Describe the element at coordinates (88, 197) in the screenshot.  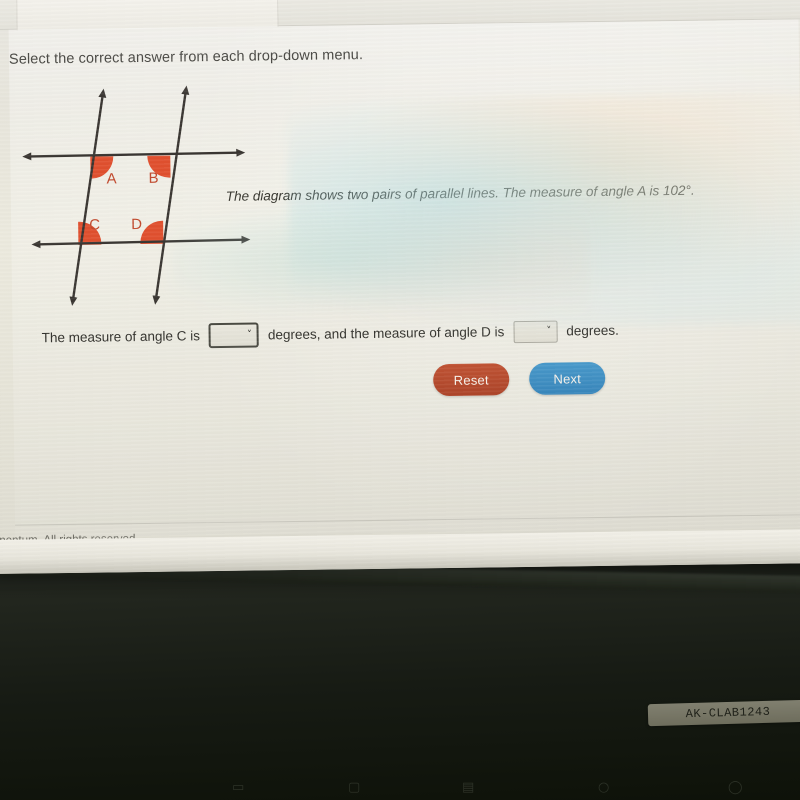
I see `left-transversal-line` at that location.